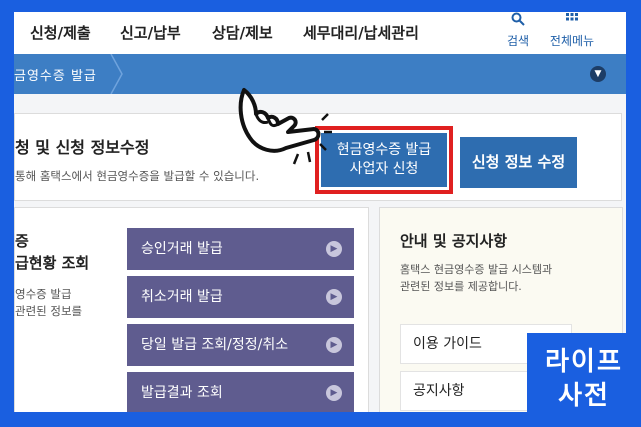  Describe the element at coordinates (598, 74) in the screenshot. I see `chevron-down-icon: ▼` at that location.